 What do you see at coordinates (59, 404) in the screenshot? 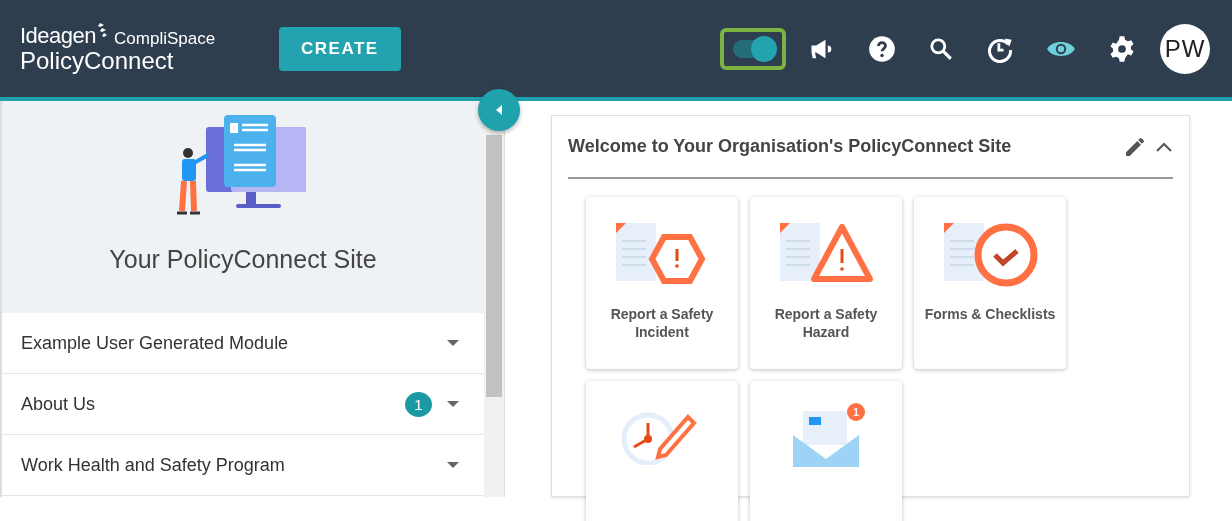
I see `module-label: About Us` at bounding box center [59, 404].